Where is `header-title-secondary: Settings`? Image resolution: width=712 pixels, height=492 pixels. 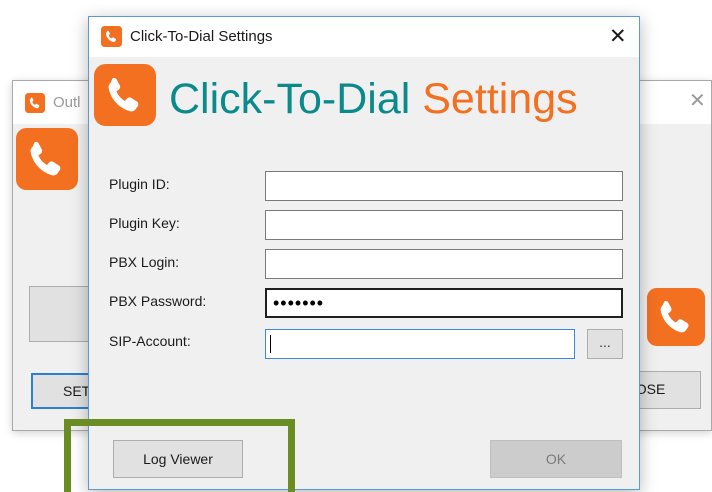 header-title-secondary: Settings is located at coordinates (500, 99).